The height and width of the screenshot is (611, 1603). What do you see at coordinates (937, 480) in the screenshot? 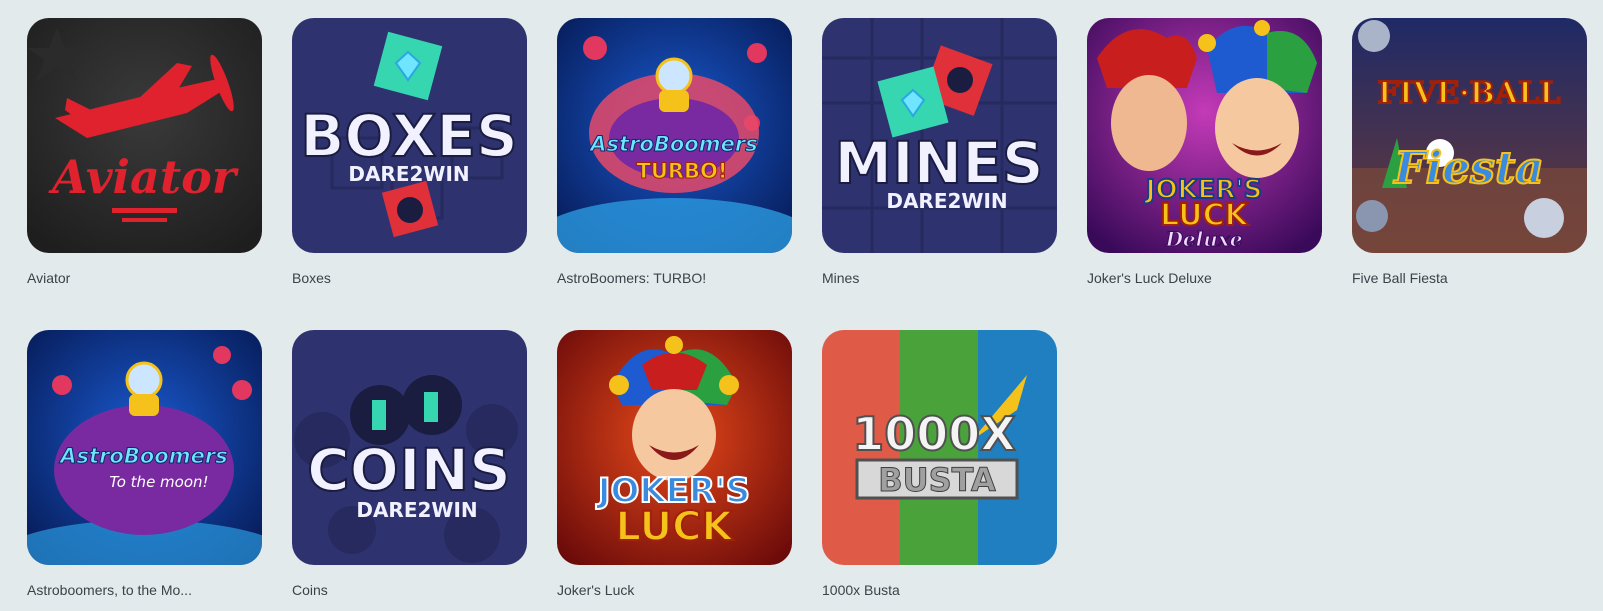
I see `busta-logo-text: BUSTA` at bounding box center [937, 480].